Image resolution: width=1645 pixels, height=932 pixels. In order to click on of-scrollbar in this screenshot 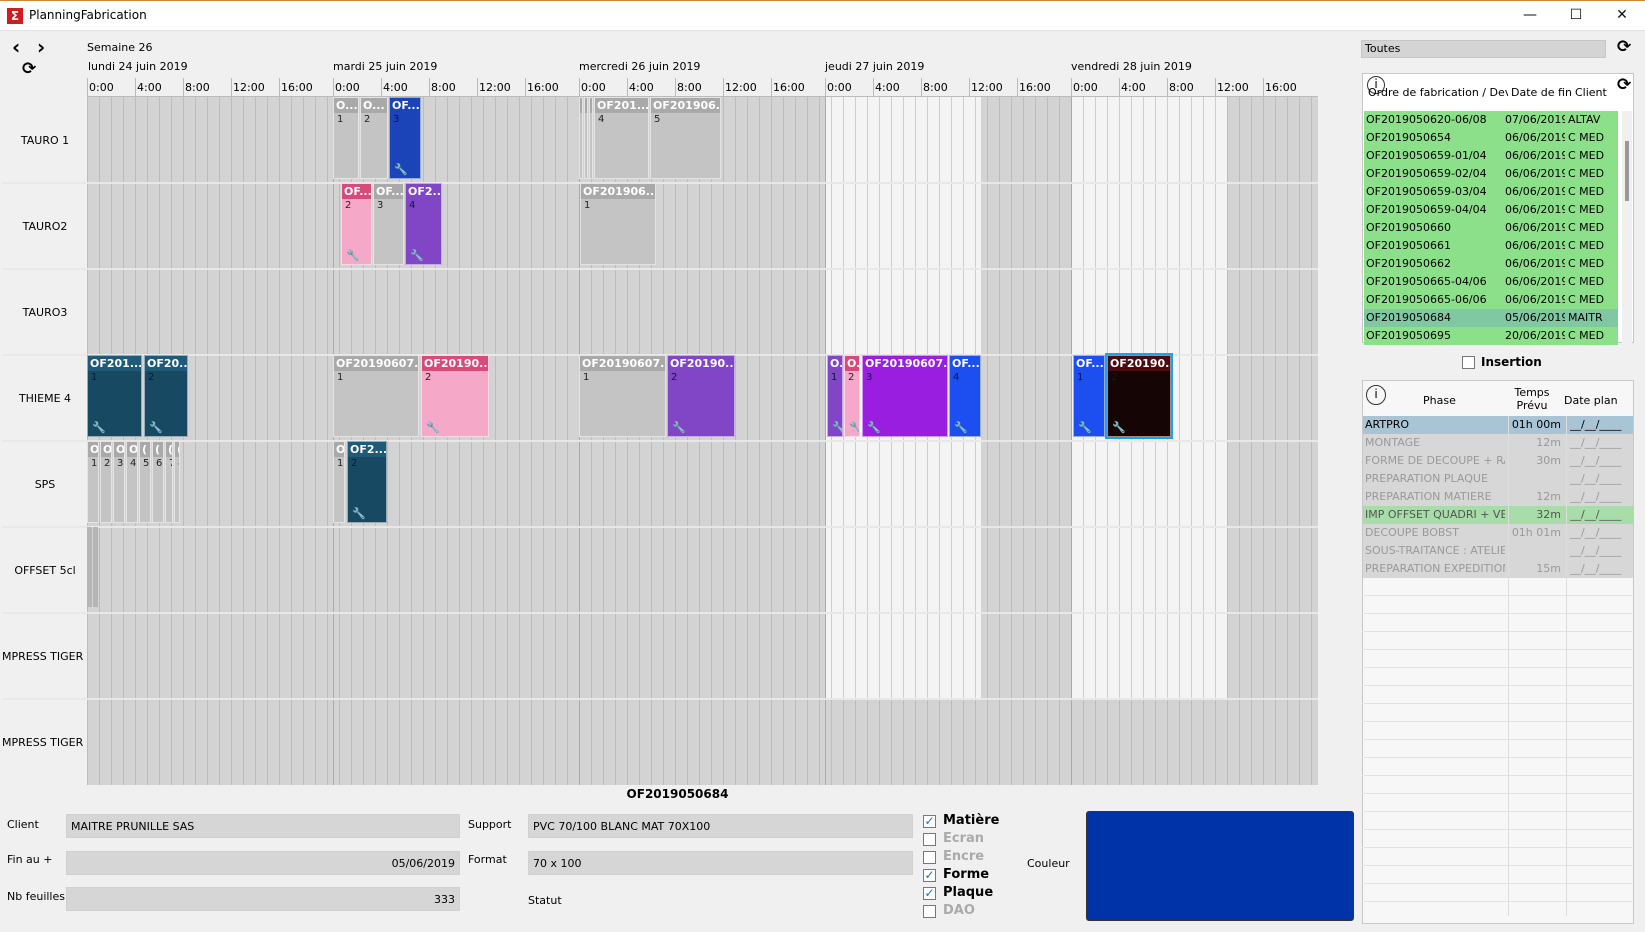, I will do `click(1627, 227)`.